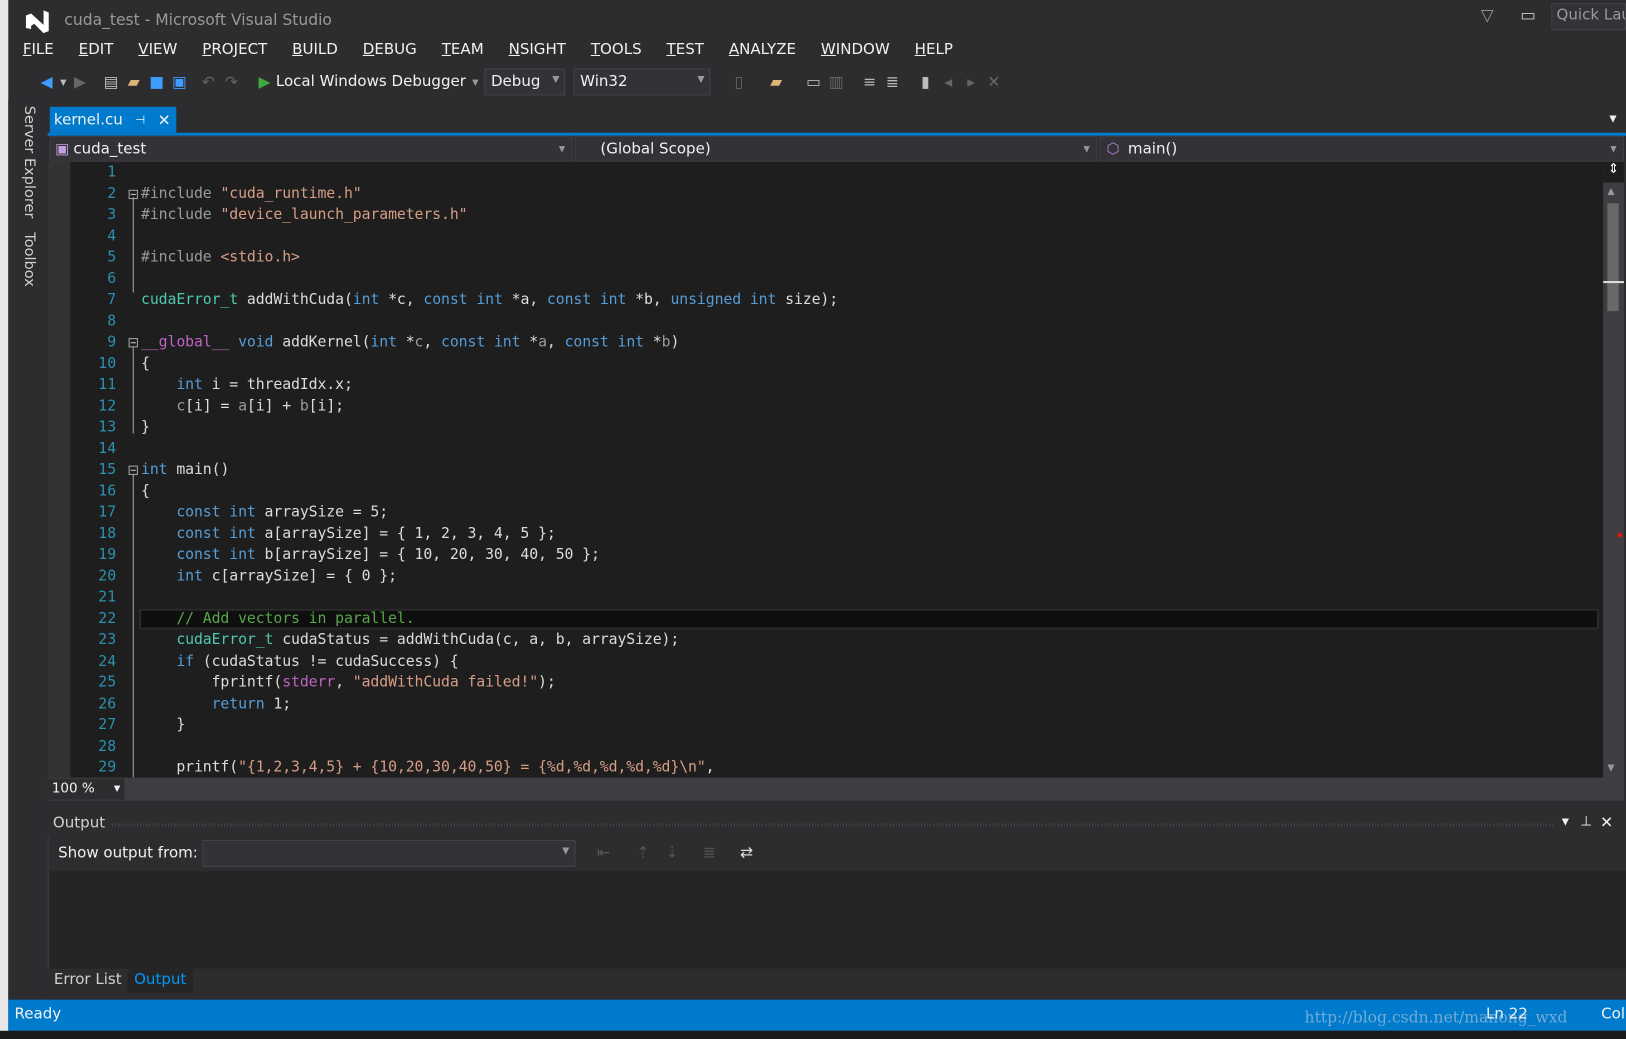 The image size is (1626, 1039). What do you see at coordinates (537, 49) in the screenshot?
I see `menu-nsight: NSIGHT` at bounding box center [537, 49].